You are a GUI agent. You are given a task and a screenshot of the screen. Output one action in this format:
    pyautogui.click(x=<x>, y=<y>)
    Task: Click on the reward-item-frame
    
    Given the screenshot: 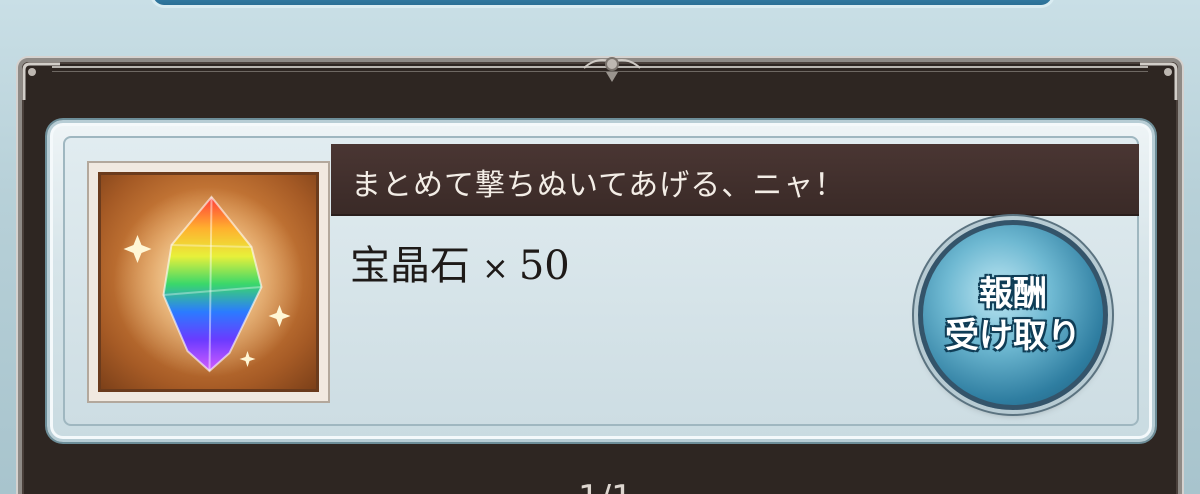 What is the action you would take?
    pyautogui.click(x=208, y=282)
    